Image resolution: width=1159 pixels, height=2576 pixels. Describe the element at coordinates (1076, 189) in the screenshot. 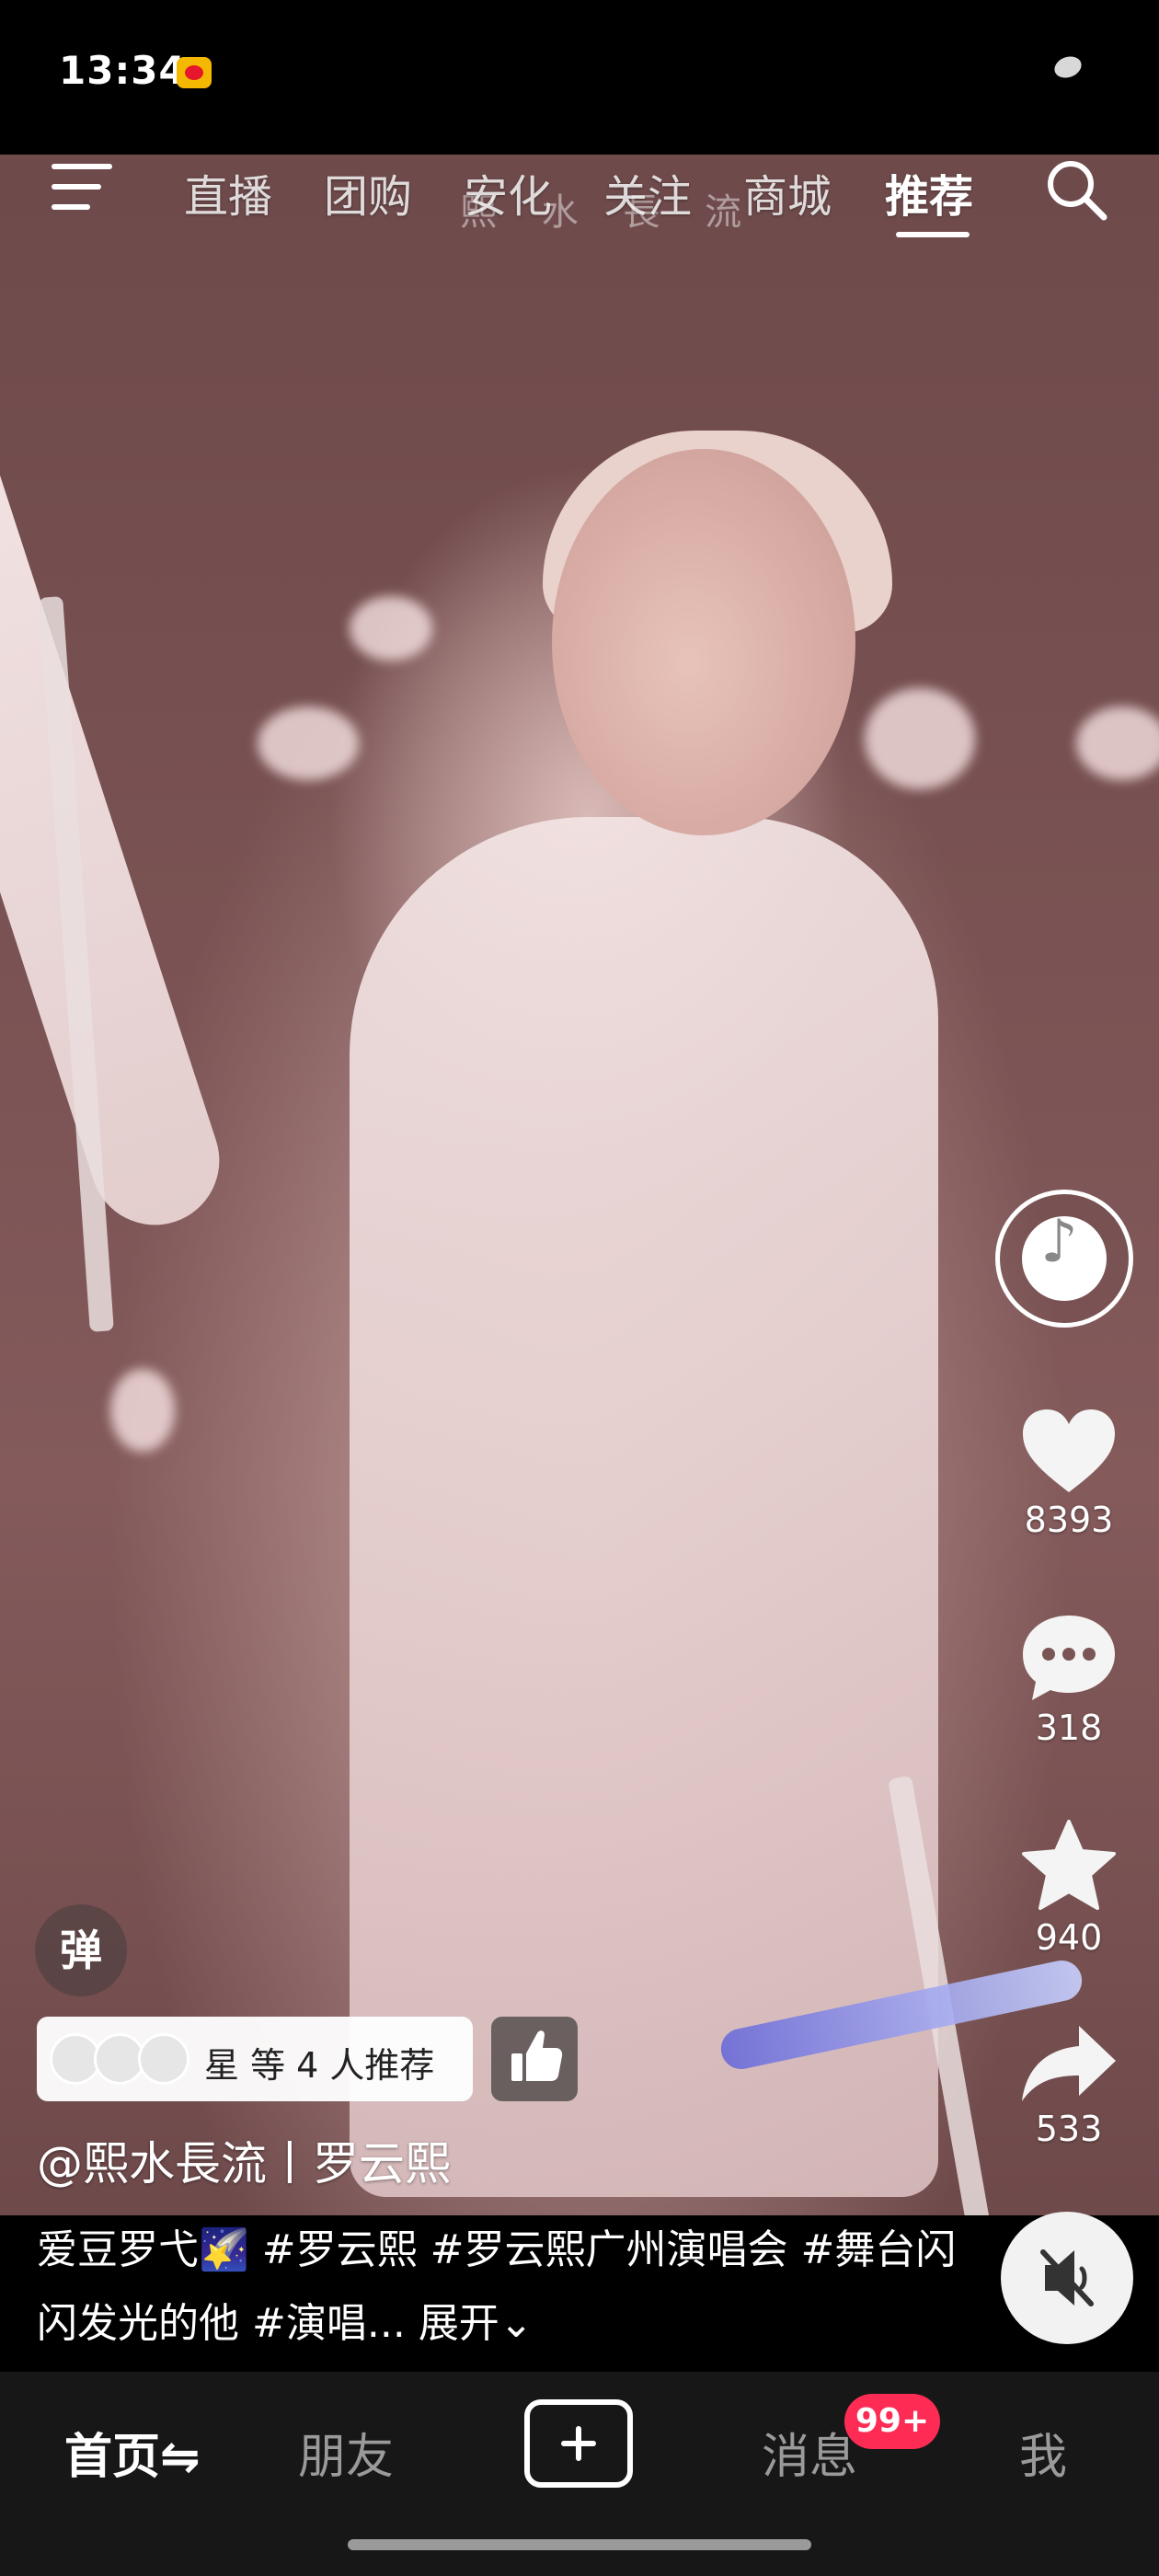

I see `search-icon` at that location.